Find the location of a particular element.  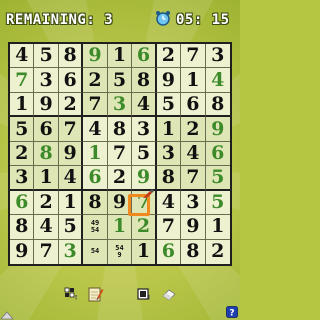

dots-button: : is located at coordinates (144, 294).